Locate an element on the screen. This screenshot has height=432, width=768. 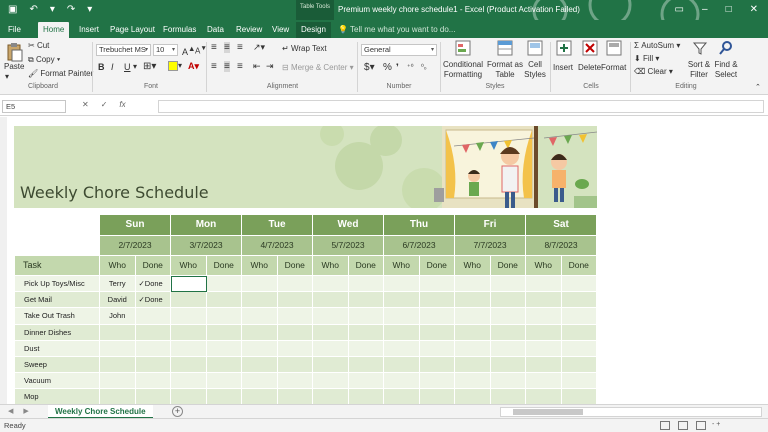
ribbon-display-options-icon: ▭ is located at coordinates (679, 9).